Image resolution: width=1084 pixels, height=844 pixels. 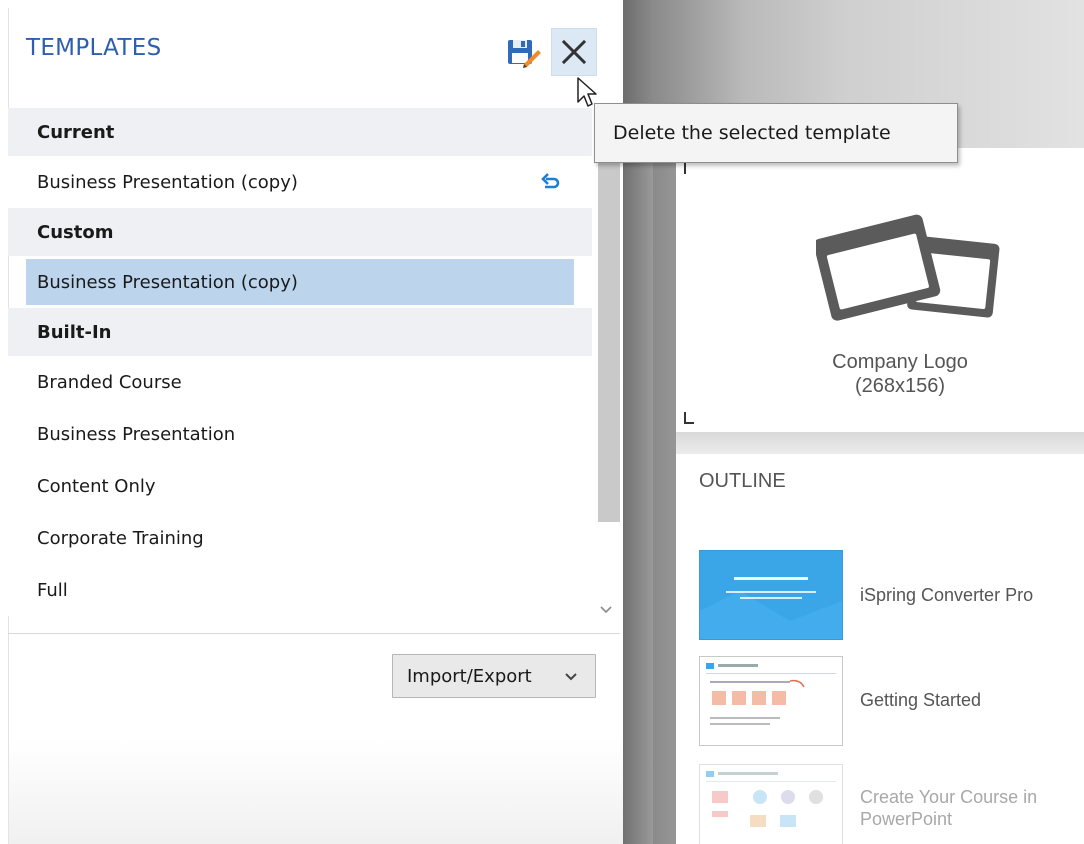 What do you see at coordinates (947, 595) in the screenshot?
I see `slide-label: iSpring Converter Pro` at bounding box center [947, 595].